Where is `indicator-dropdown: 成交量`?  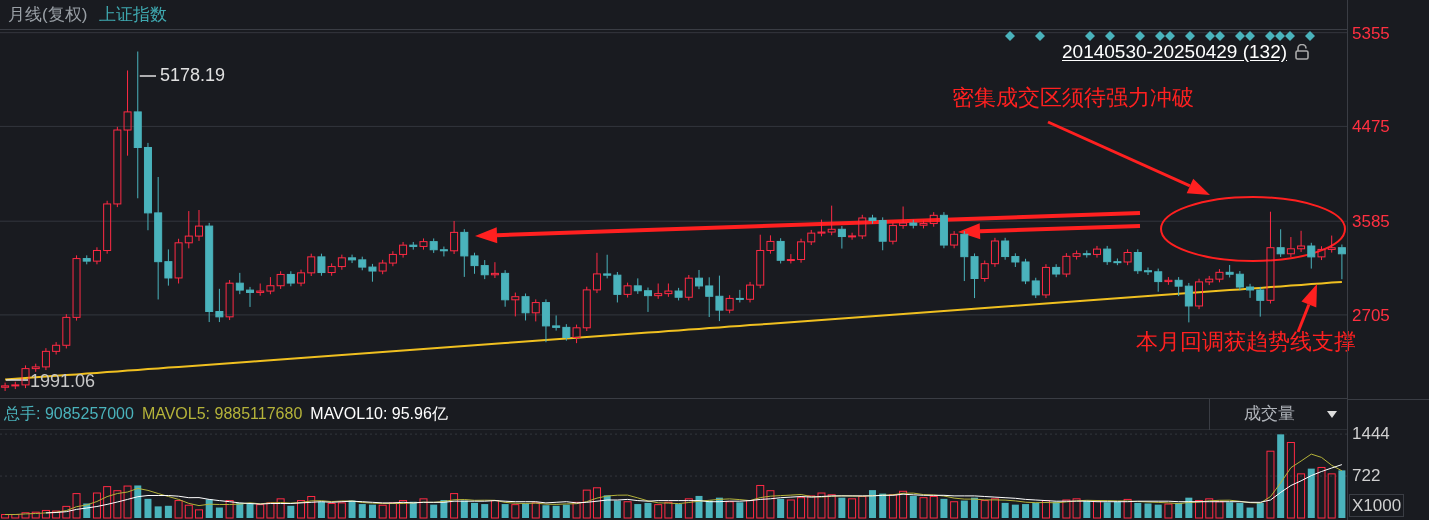
indicator-dropdown: 成交量 is located at coordinates (1278, 414).